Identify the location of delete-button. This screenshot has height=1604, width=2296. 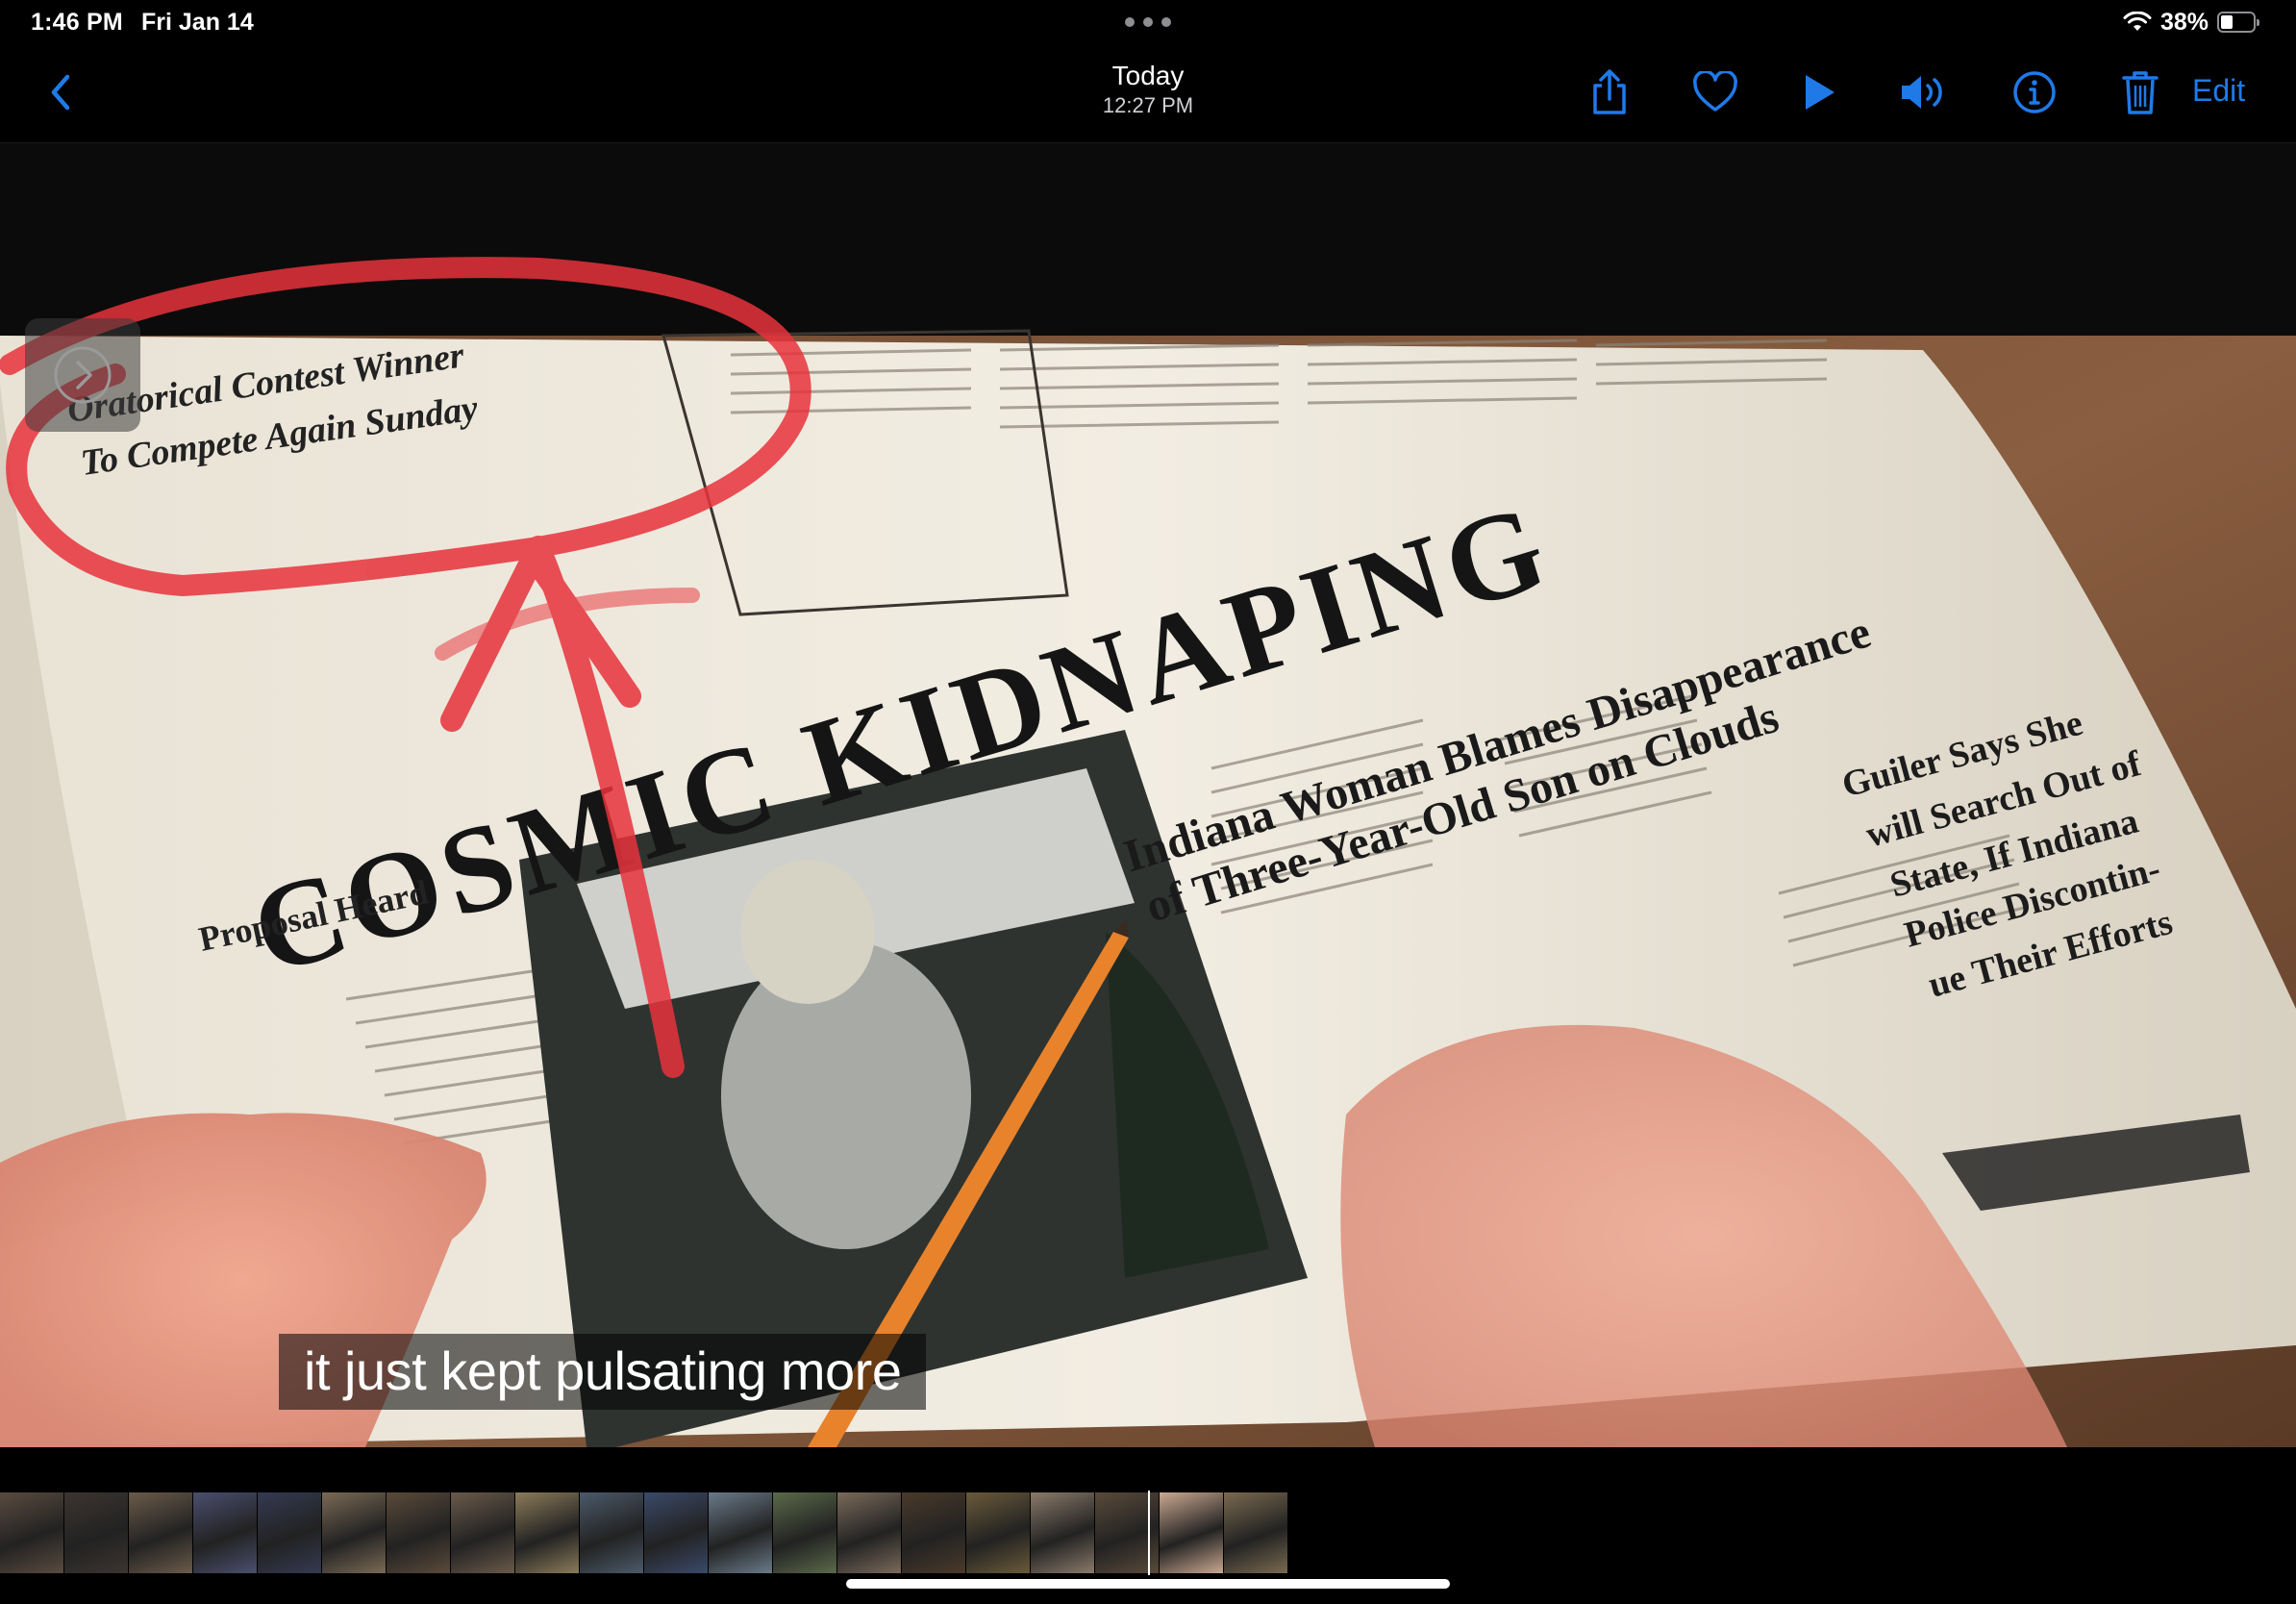
(2140, 92).